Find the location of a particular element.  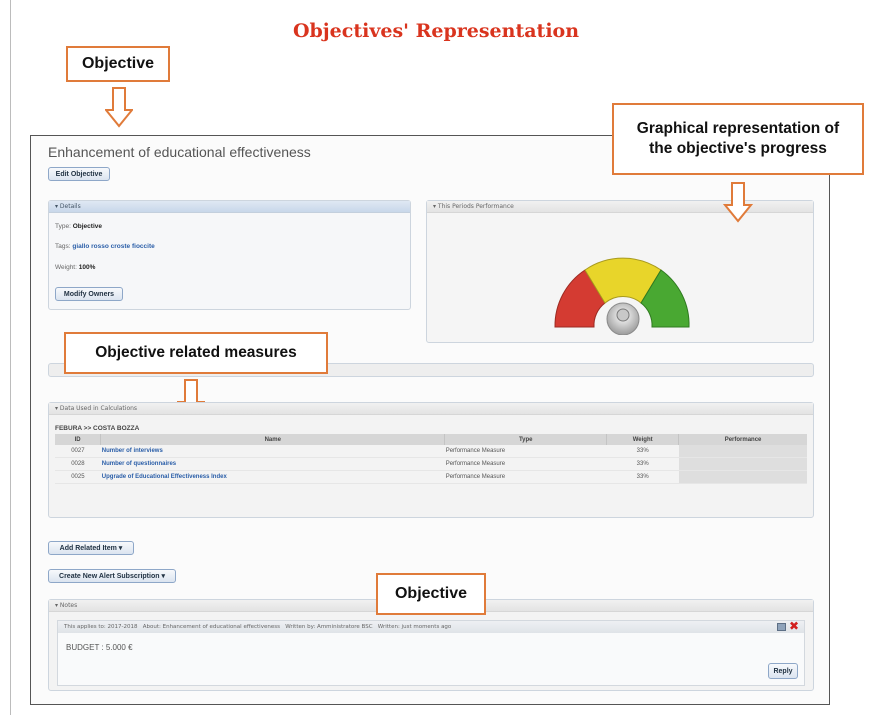

note-period: This applies to: 2017-2018 is located at coordinates (101, 627).